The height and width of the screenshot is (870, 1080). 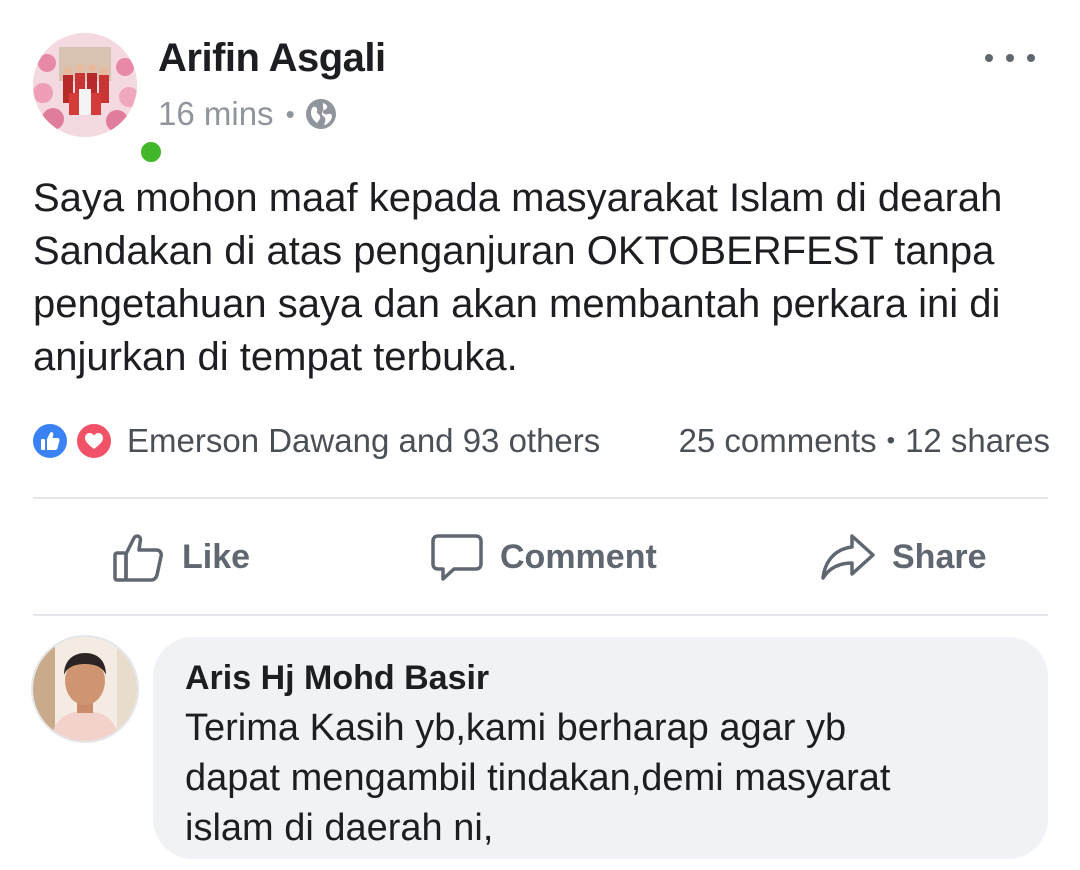 I want to click on reaction-icons, so click(x=75, y=441).